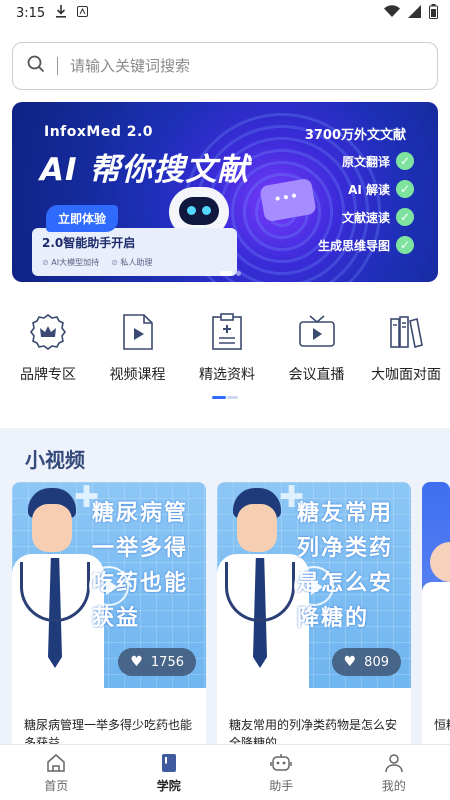  Describe the element at coordinates (436, 585) in the screenshot. I see `video-thumbnail` at that location.